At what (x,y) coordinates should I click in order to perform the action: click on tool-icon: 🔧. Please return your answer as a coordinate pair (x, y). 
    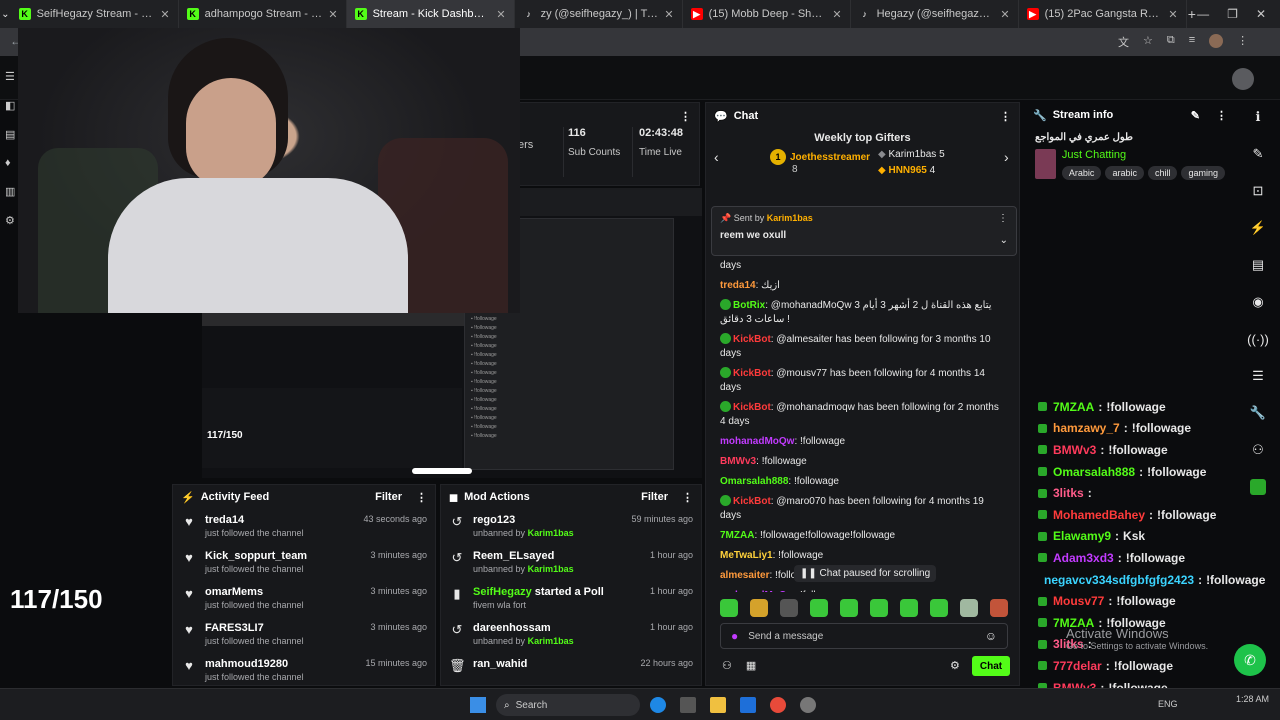
    Looking at the image, I should click on (1258, 413).